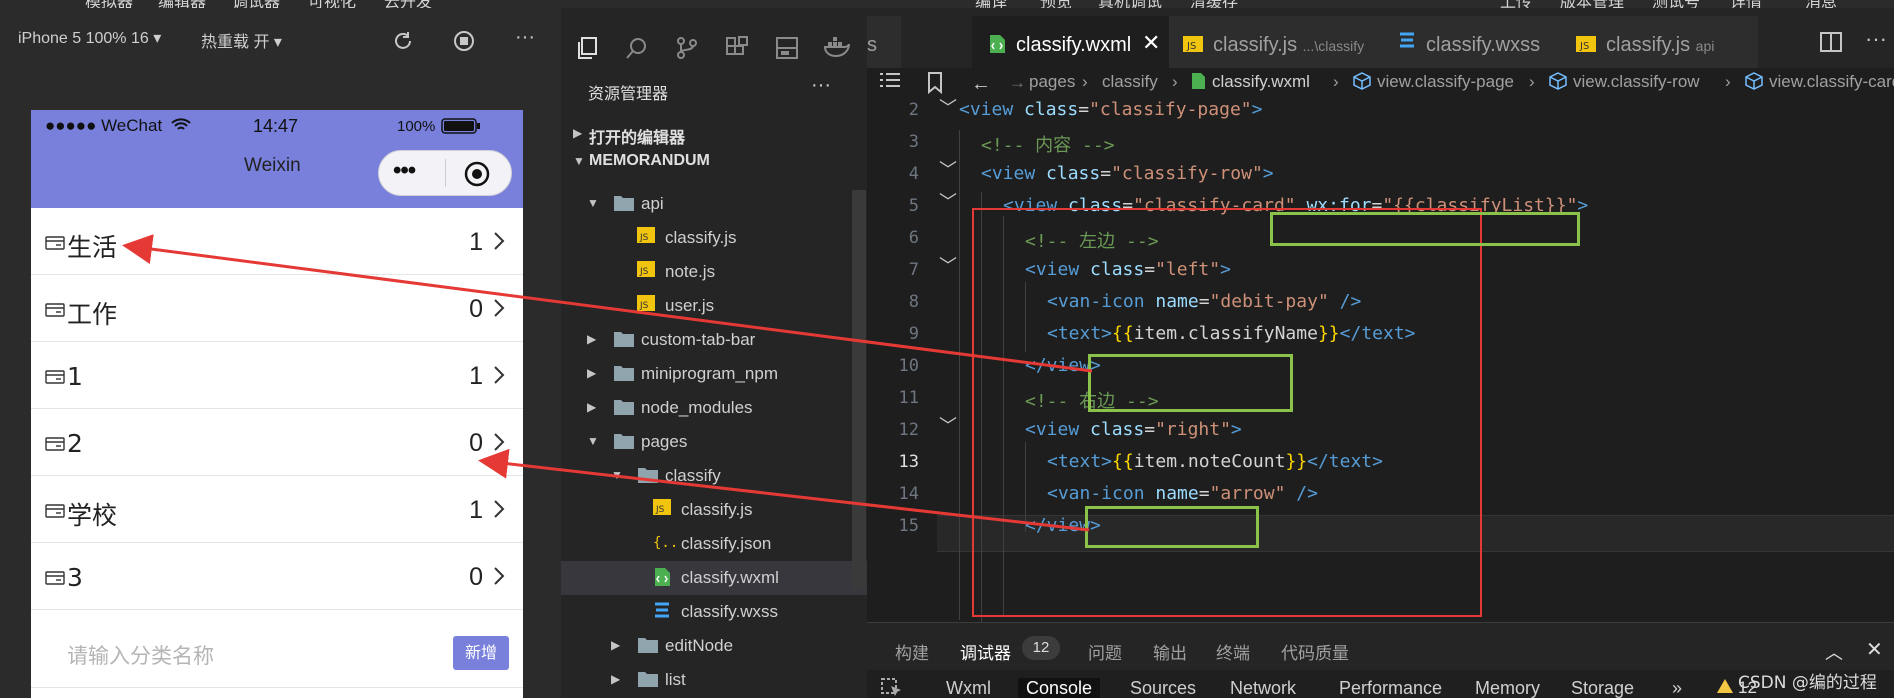  I want to click on arrow-classifyname, so click(607, 303).